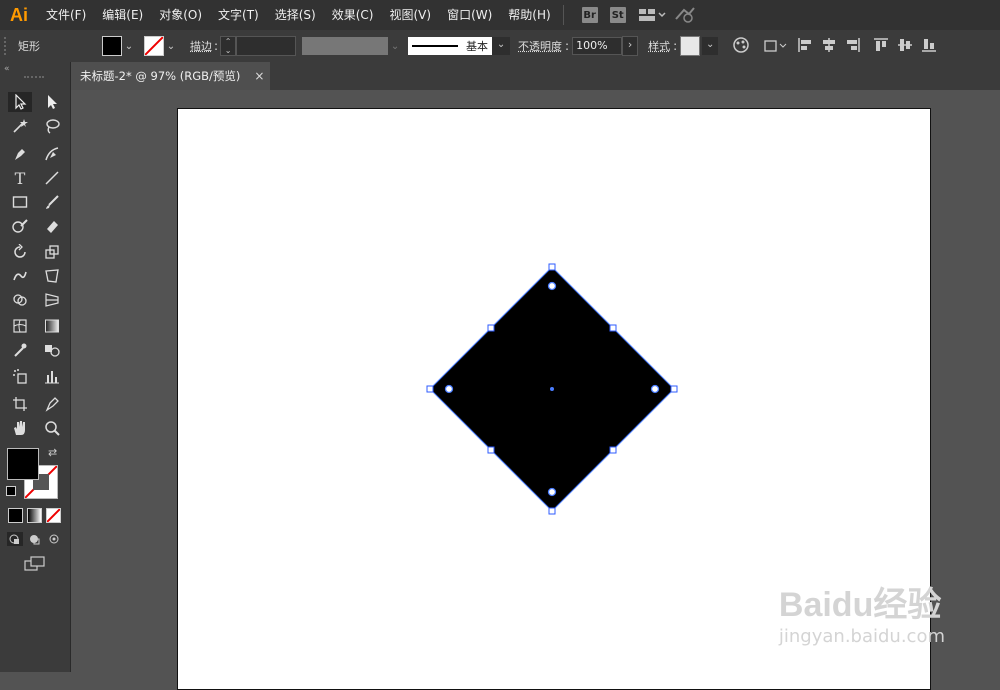 Image resolution: width=1000 pixels, height=690 pixels. What do you see at coordinates (35, 539) in the screenshot?
I see `draw-behind-icon` at bounding box center [35, 539].